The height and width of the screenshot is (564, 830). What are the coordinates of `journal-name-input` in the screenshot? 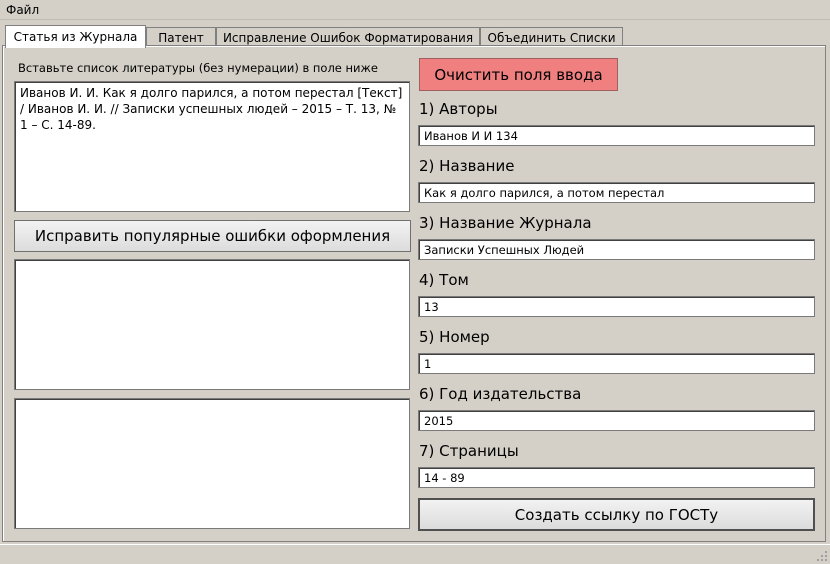 It's located at (616, 249).